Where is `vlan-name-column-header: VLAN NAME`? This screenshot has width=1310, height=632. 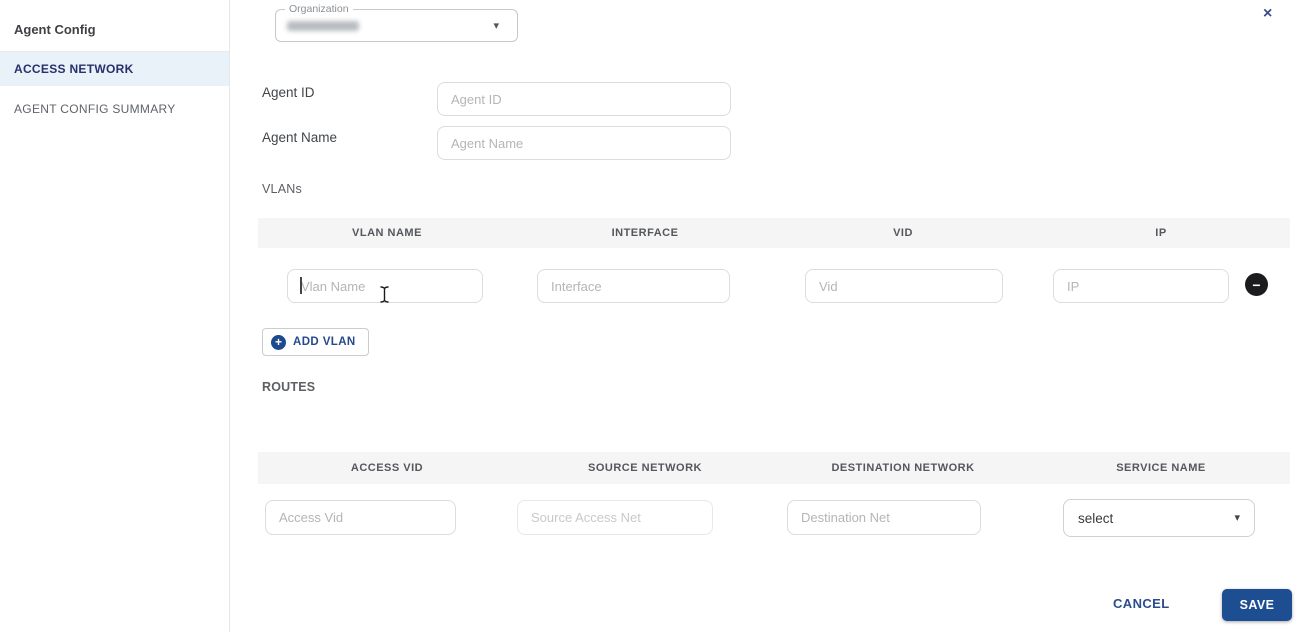 vlan-name-column-header: VLAN NAME is located at coordinates (387, 233).